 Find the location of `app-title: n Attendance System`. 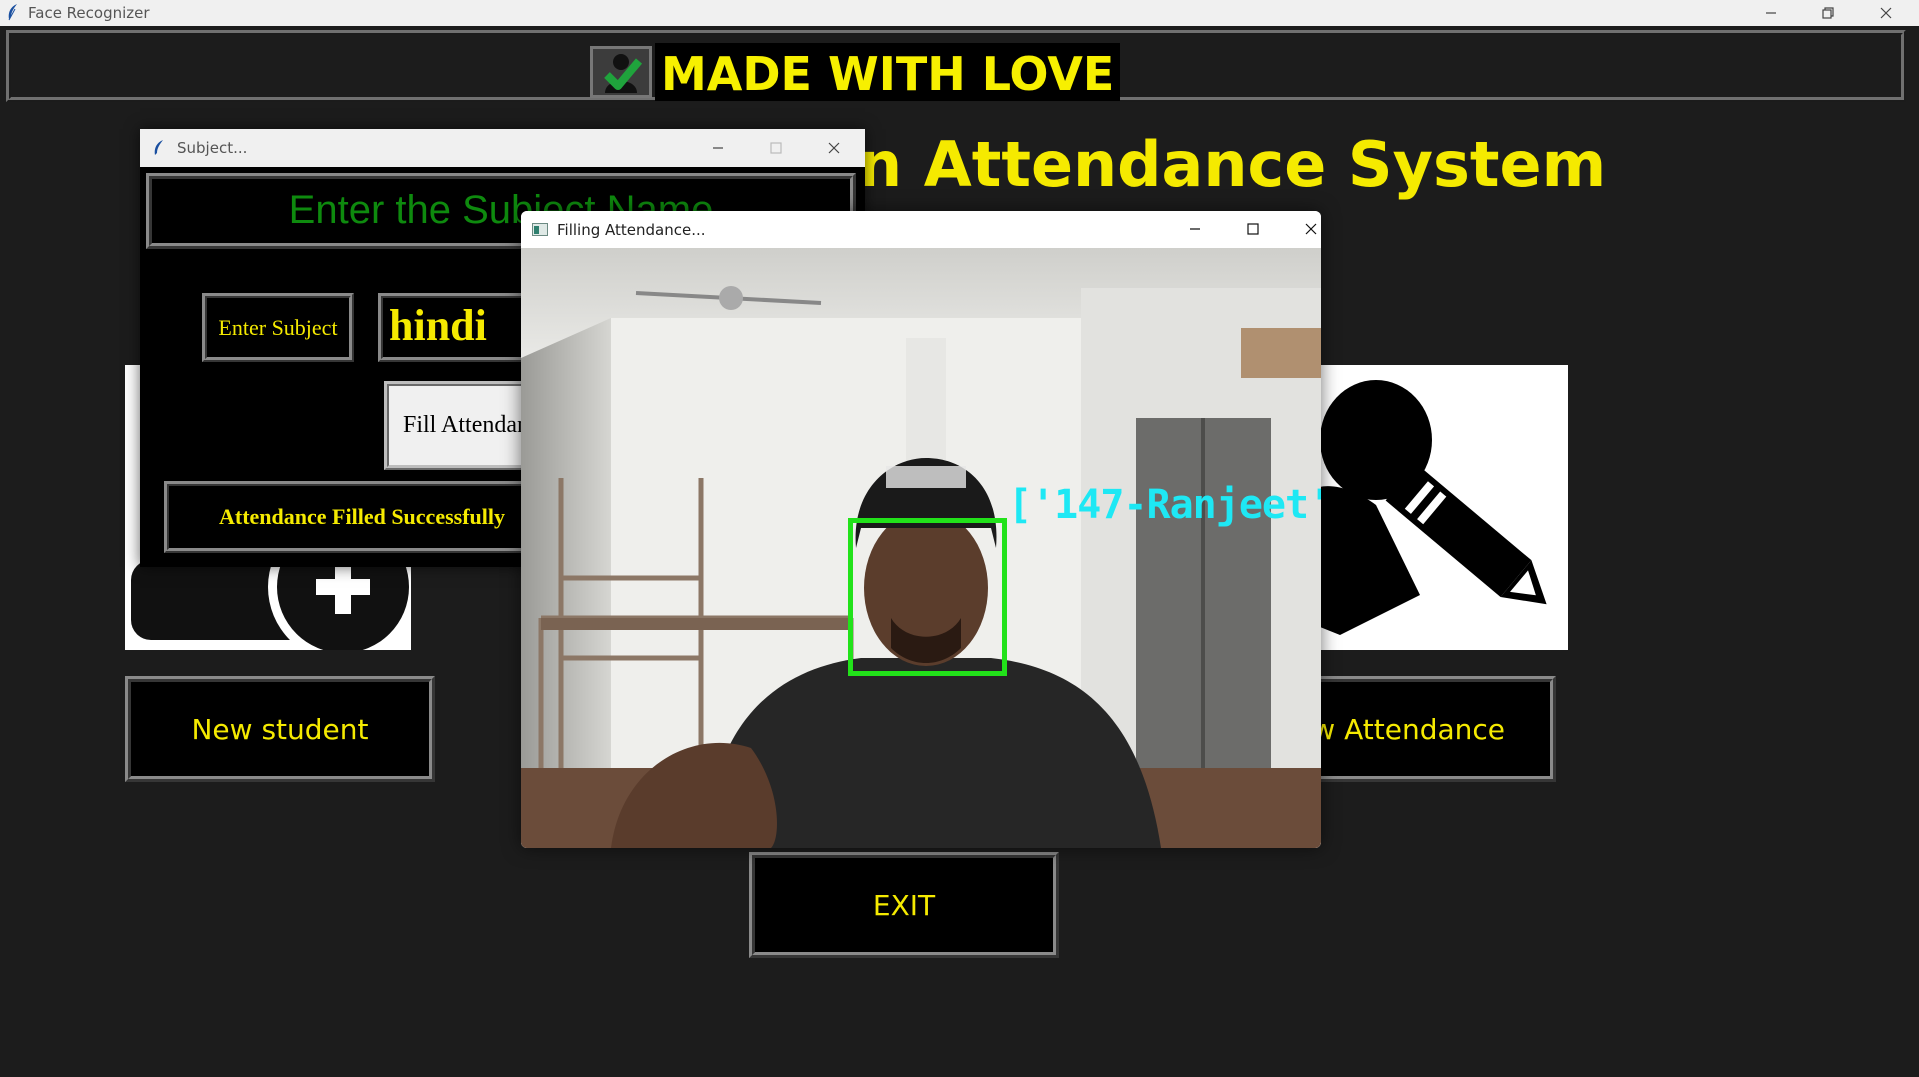

app-title: n Attendance System is located at coordinates (1232, 164).